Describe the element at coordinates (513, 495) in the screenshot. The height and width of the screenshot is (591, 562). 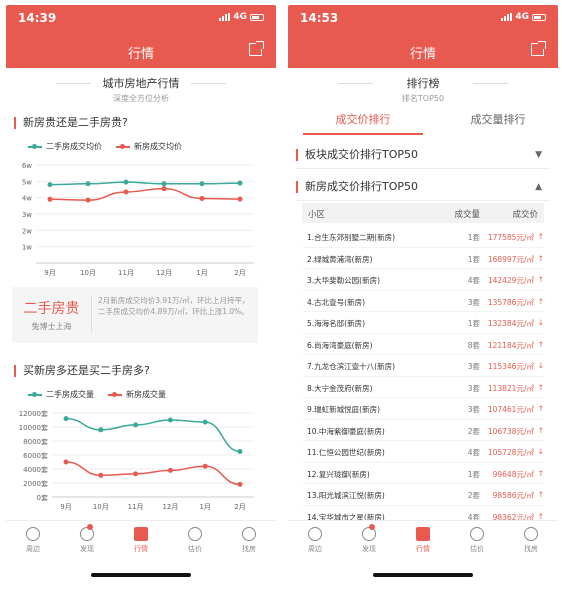
I see `row-price: 98586元/㎡` at that location.